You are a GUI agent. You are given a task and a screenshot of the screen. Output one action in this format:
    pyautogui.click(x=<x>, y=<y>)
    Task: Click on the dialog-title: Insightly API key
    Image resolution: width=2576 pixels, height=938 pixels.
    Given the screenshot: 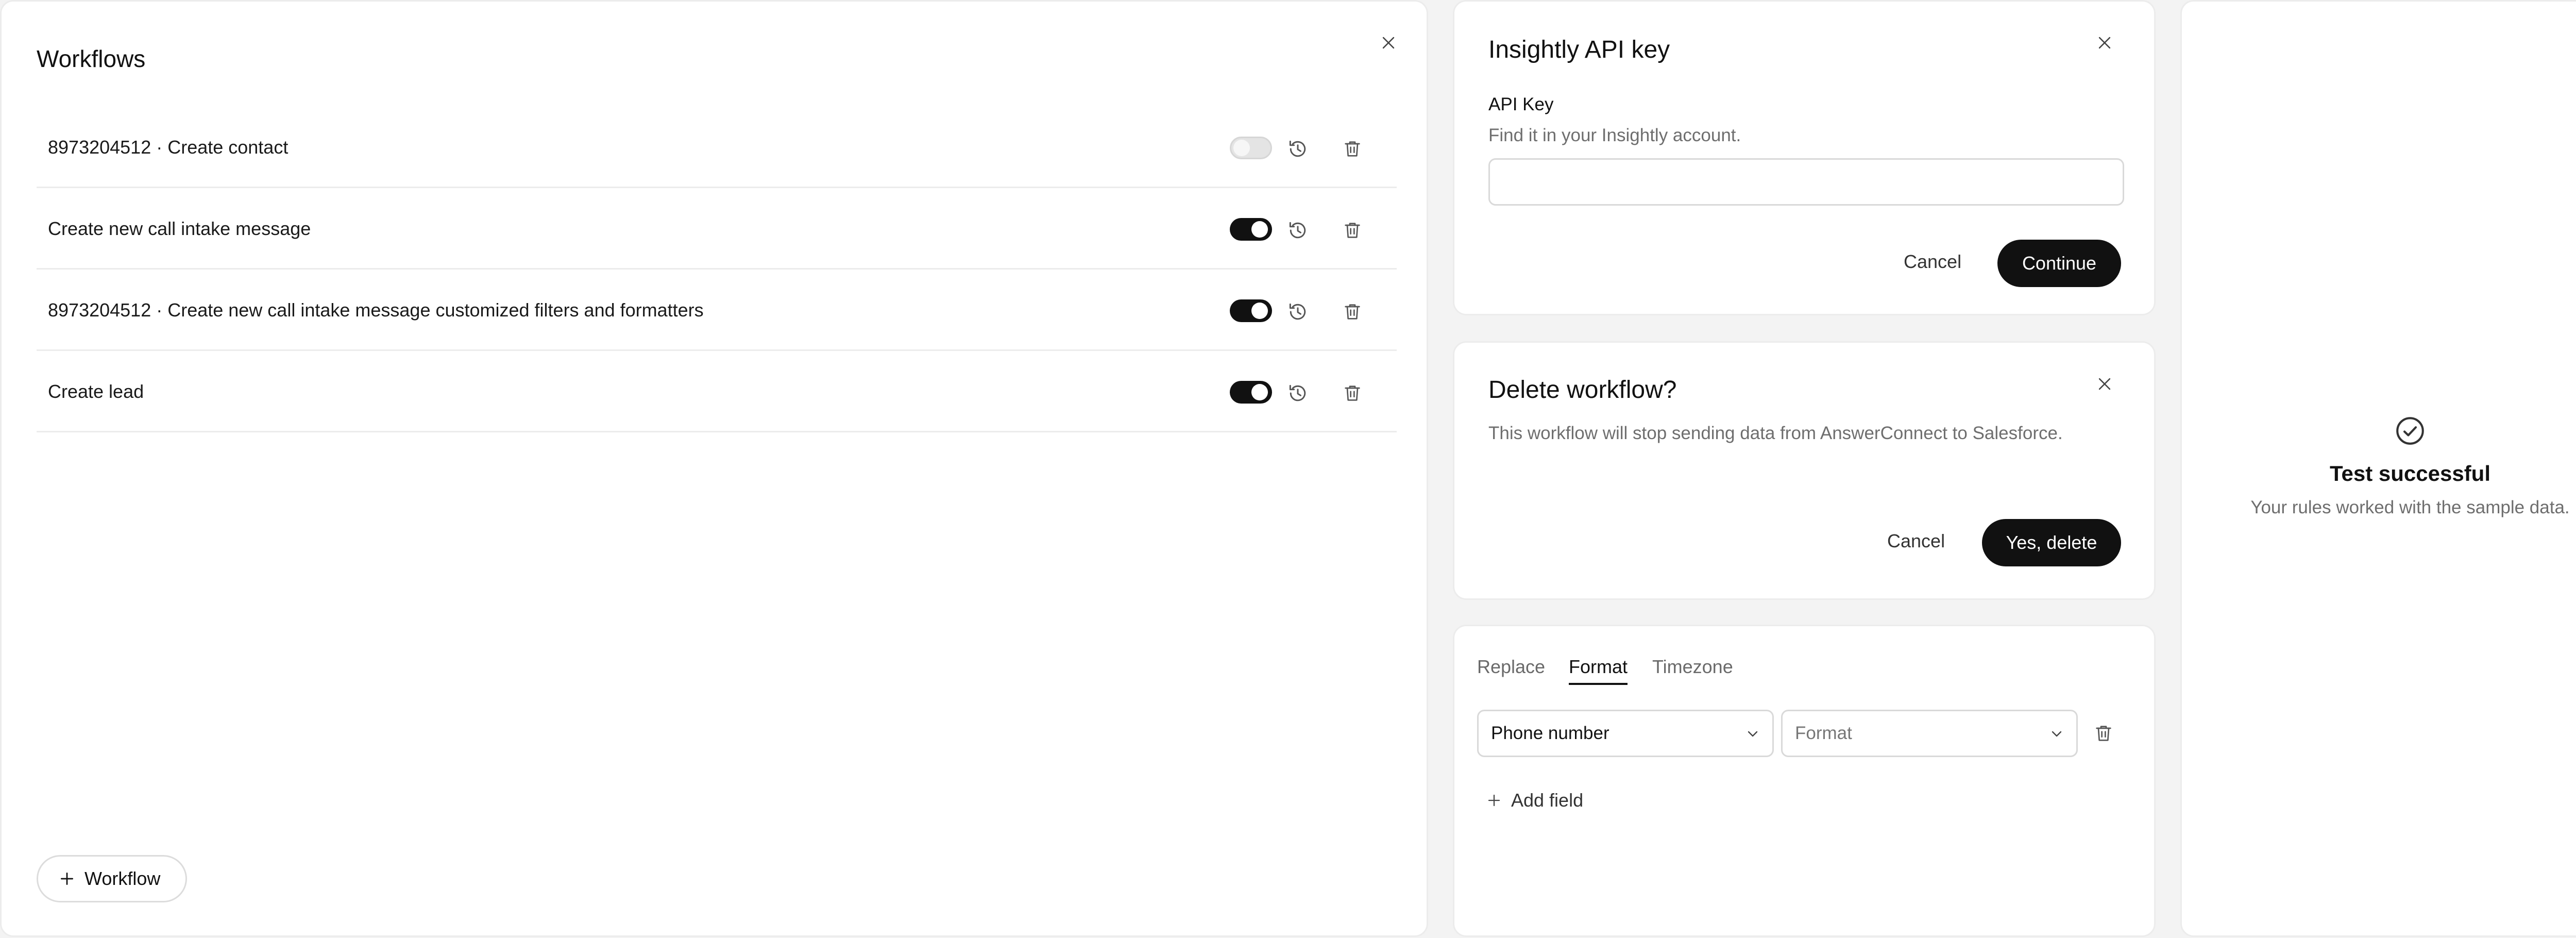 What is the action you would take?
    pyautogui.click(x=1579, y=49)
    